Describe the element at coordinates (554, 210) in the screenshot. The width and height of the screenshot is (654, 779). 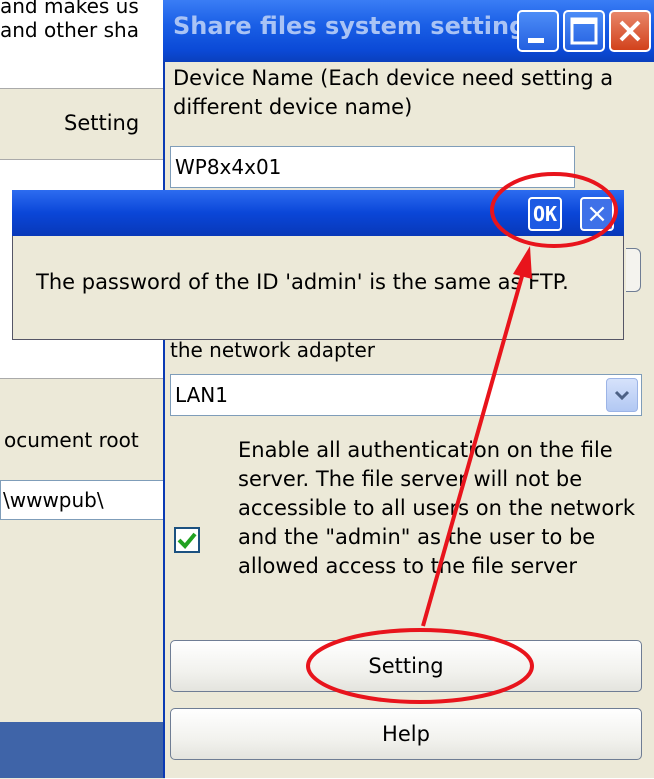
I see `ok-highlight-ellipse` at that location.